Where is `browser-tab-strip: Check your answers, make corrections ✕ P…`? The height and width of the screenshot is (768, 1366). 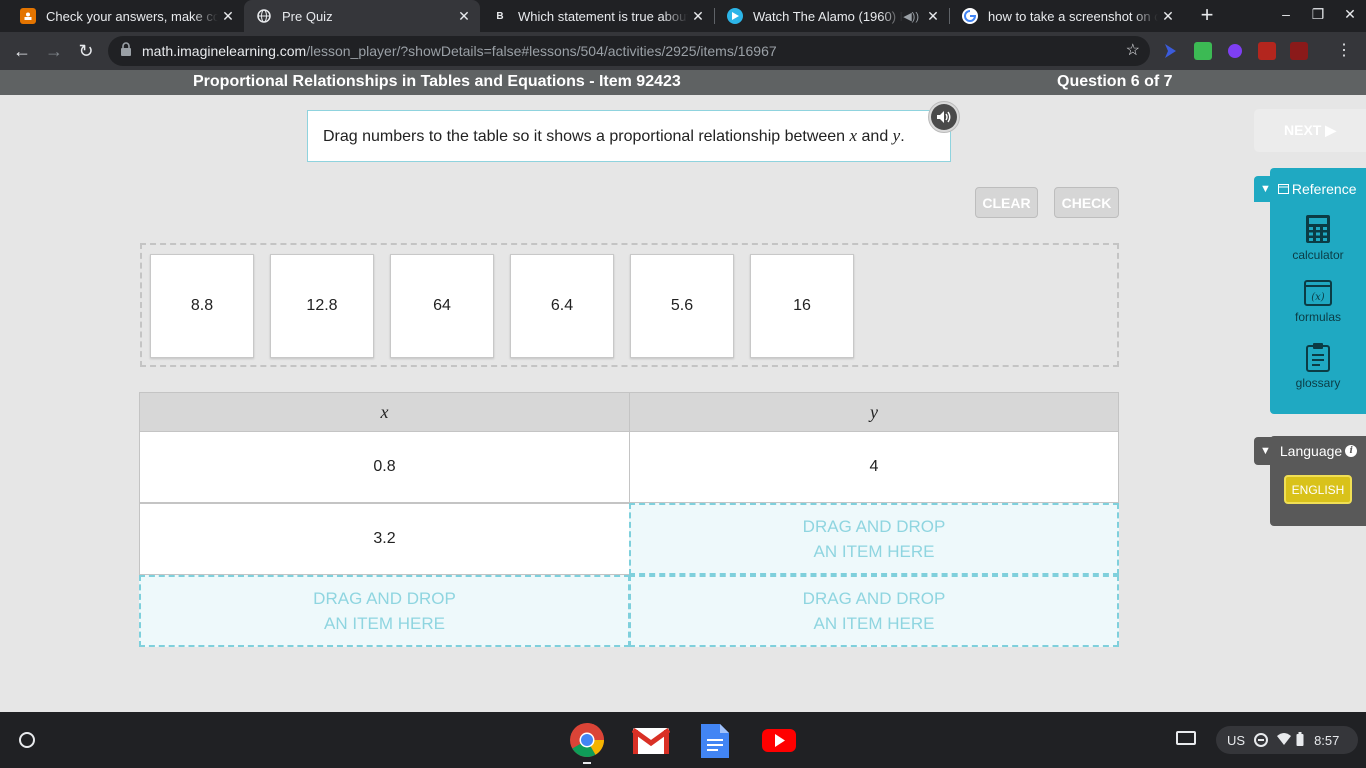
browser-tab-strip: Check your answers, make corrections ✕ P… is located at coordinates (683, 16).